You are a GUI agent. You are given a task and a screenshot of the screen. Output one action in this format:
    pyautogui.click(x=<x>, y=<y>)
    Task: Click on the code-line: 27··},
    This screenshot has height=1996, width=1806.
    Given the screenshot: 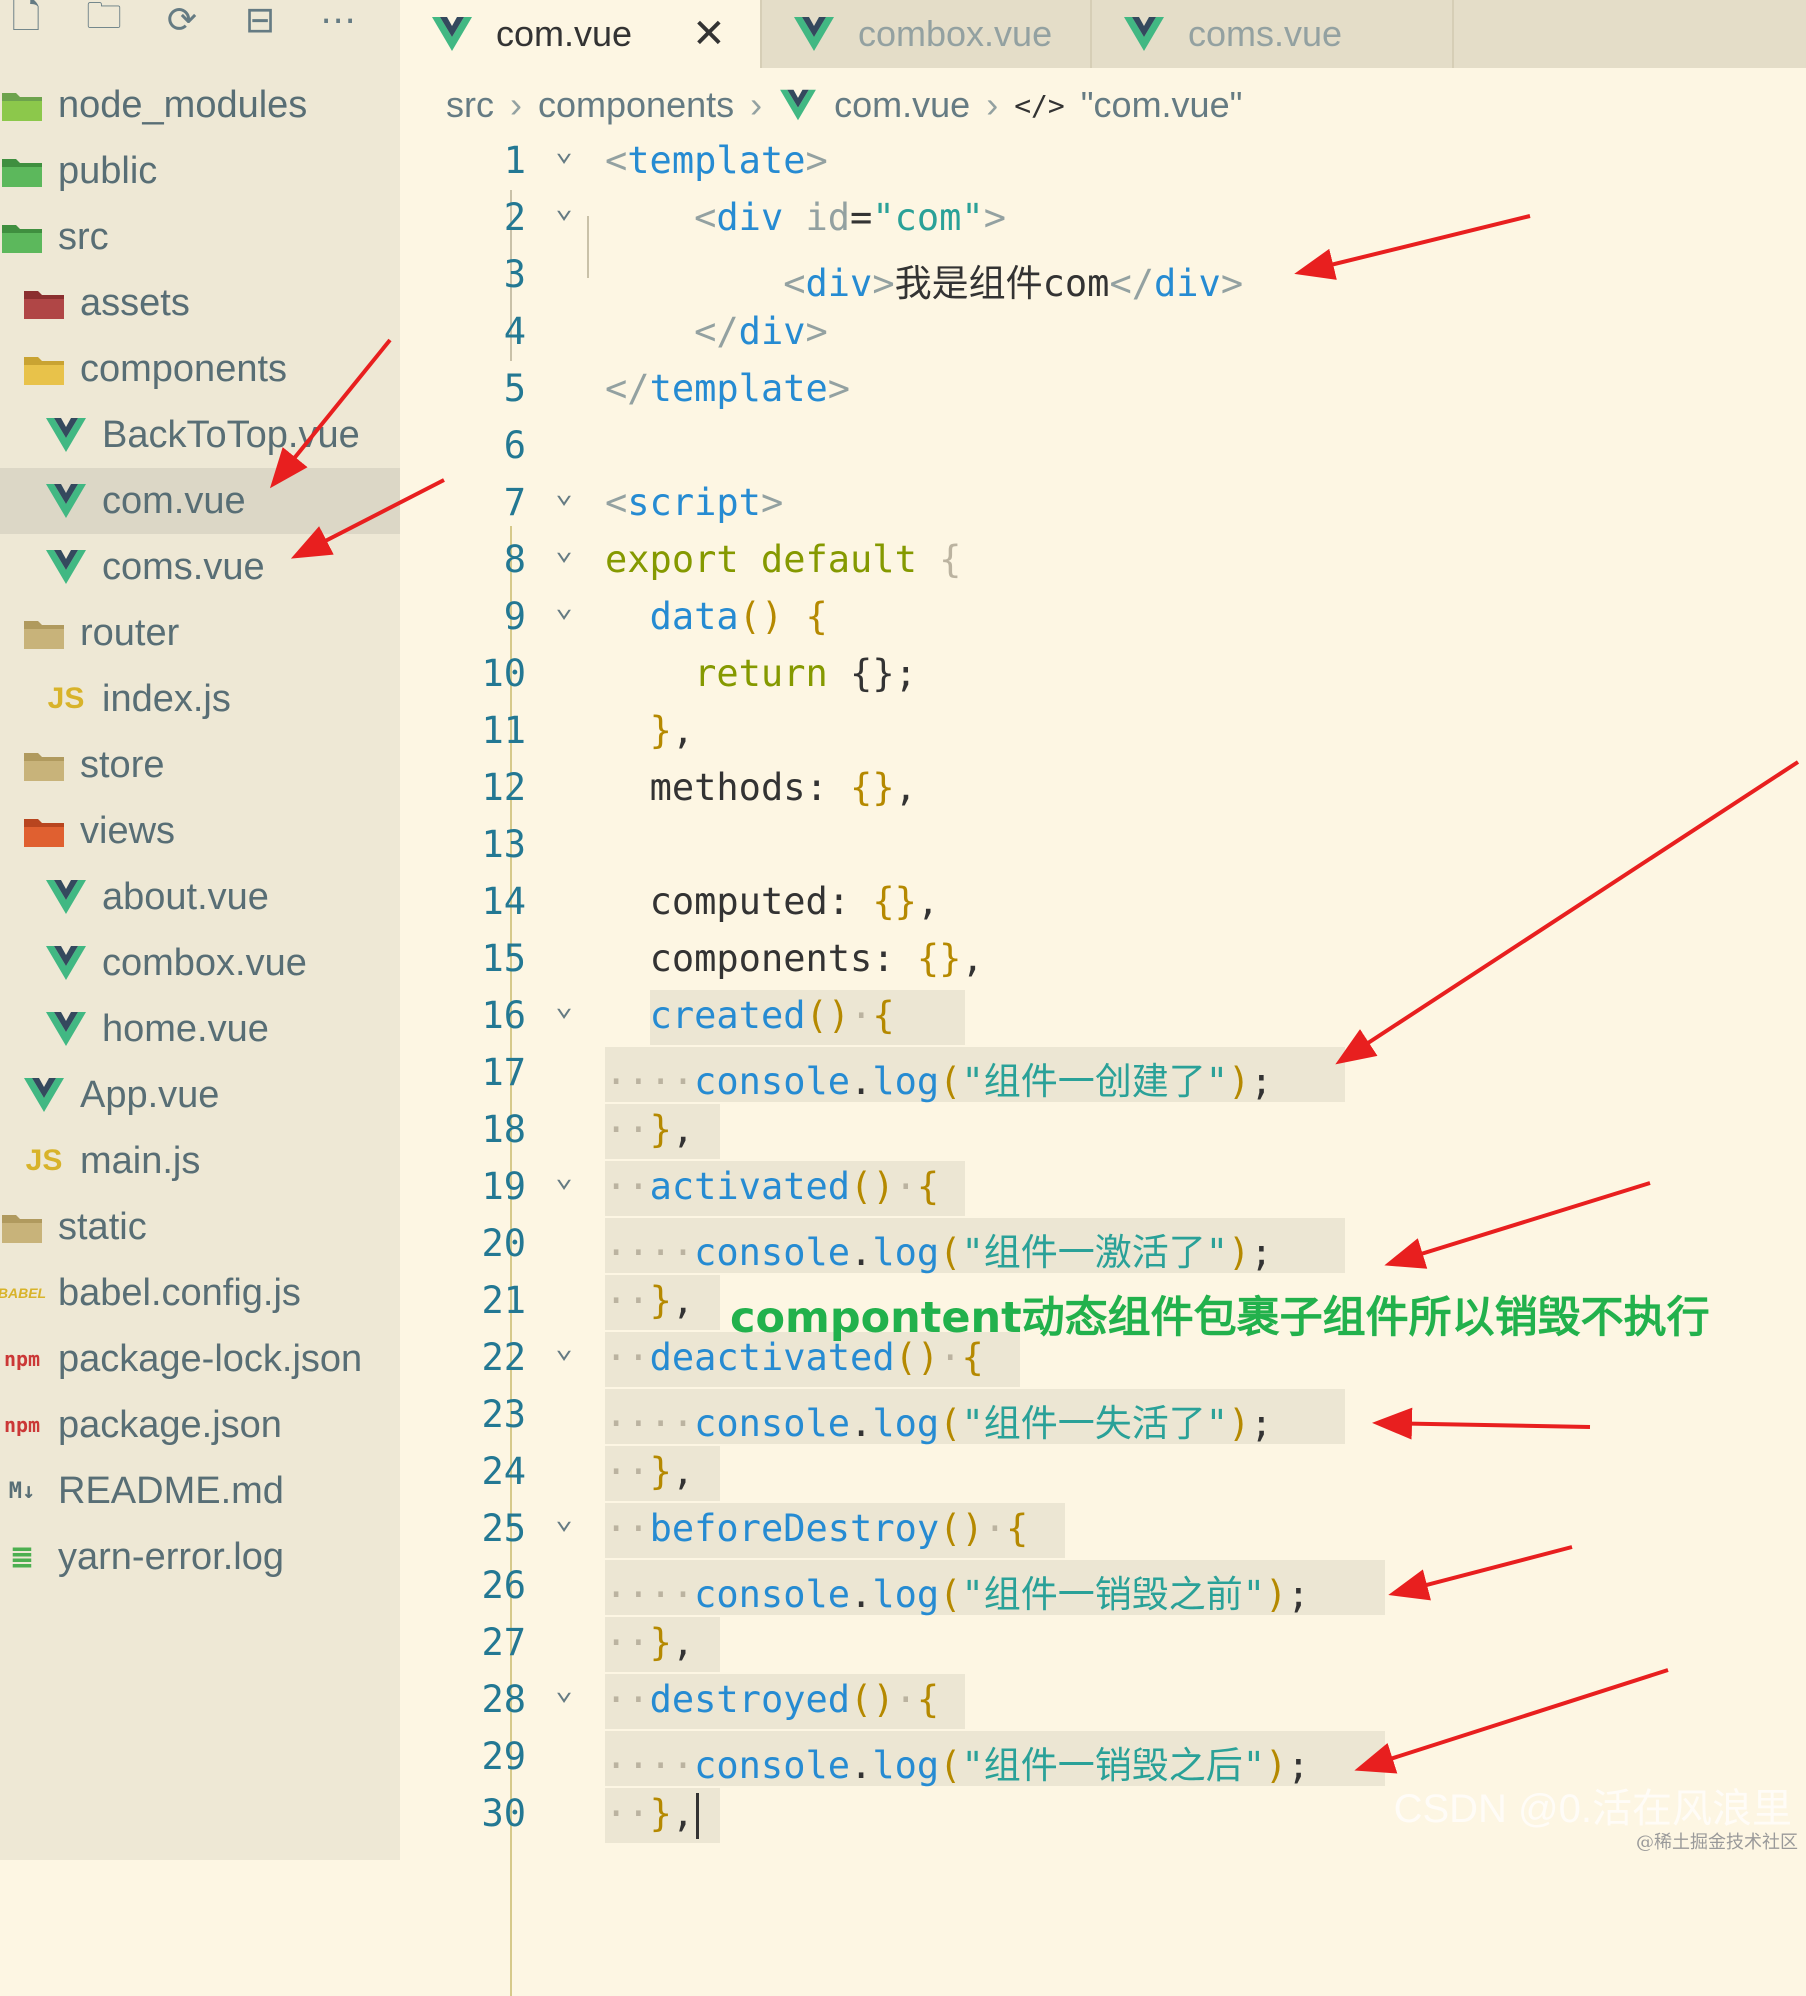 What is the action you would take?
    pyautogui.click(x=1103, y=1643)
    